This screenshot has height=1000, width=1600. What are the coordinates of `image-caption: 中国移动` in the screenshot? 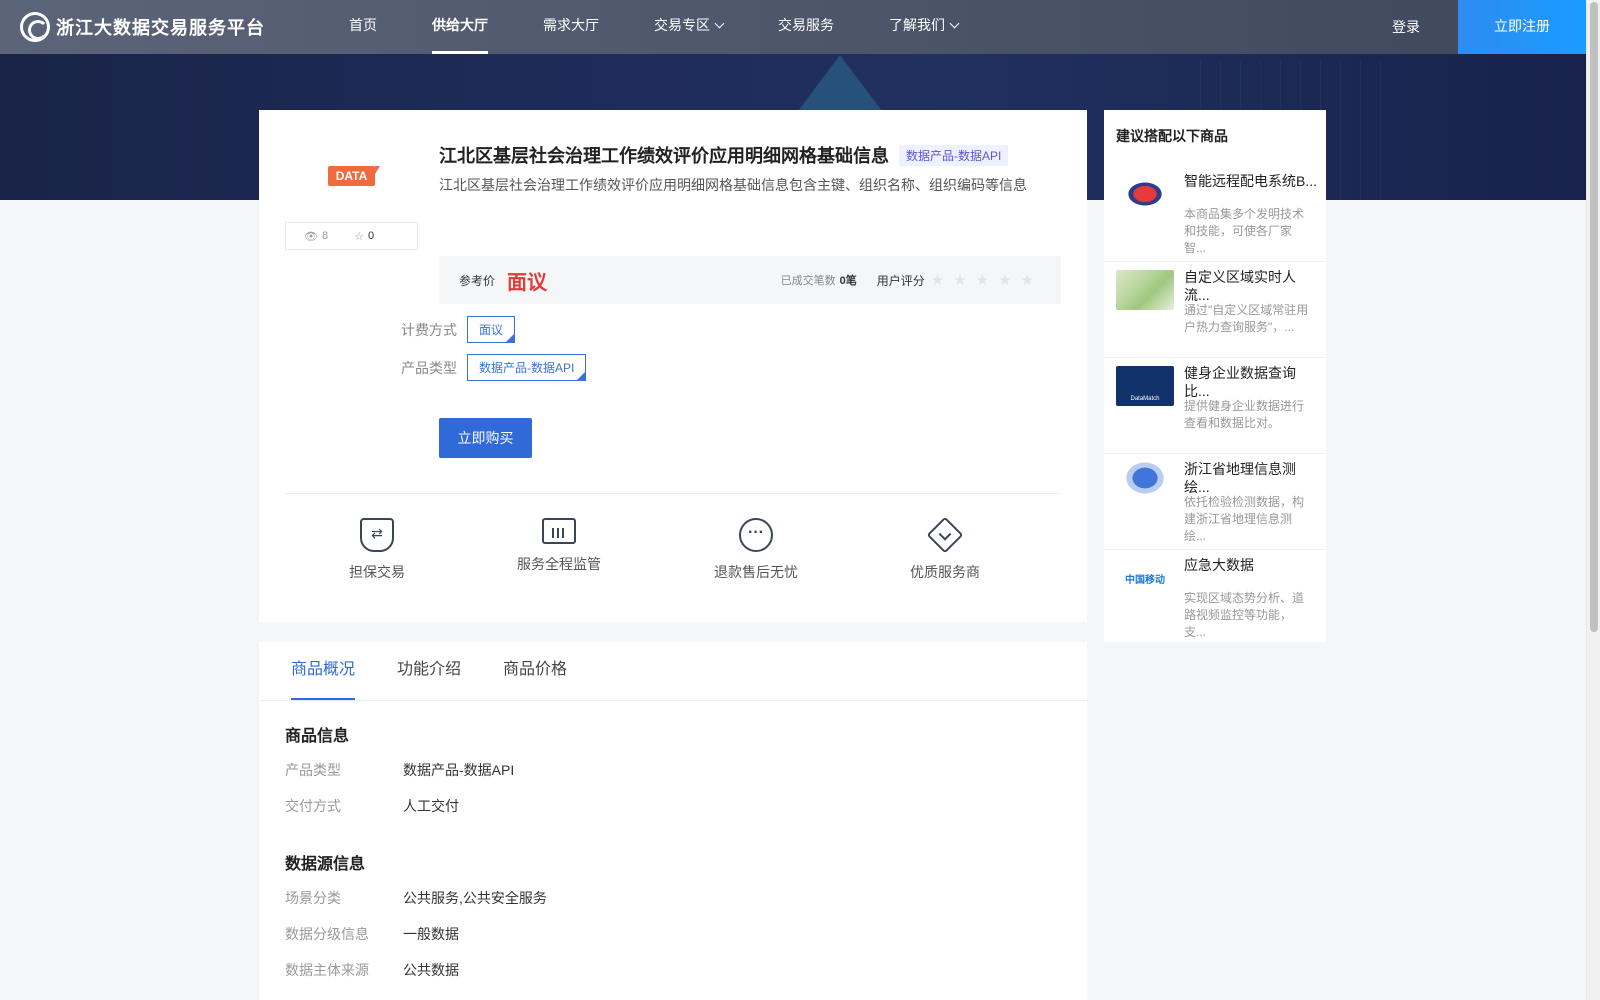 It's located at (1145, 580).